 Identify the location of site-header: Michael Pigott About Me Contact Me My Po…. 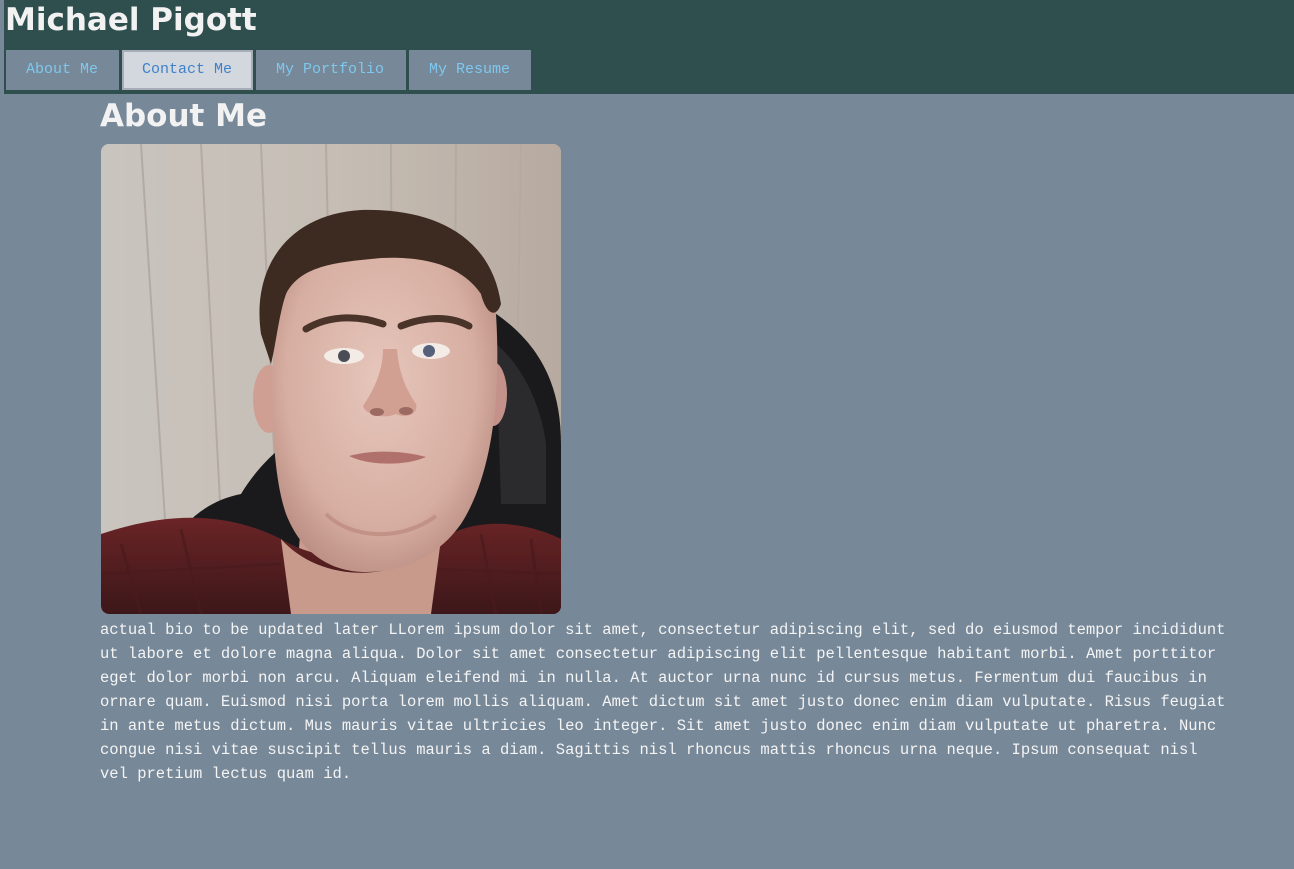
(649, 47).